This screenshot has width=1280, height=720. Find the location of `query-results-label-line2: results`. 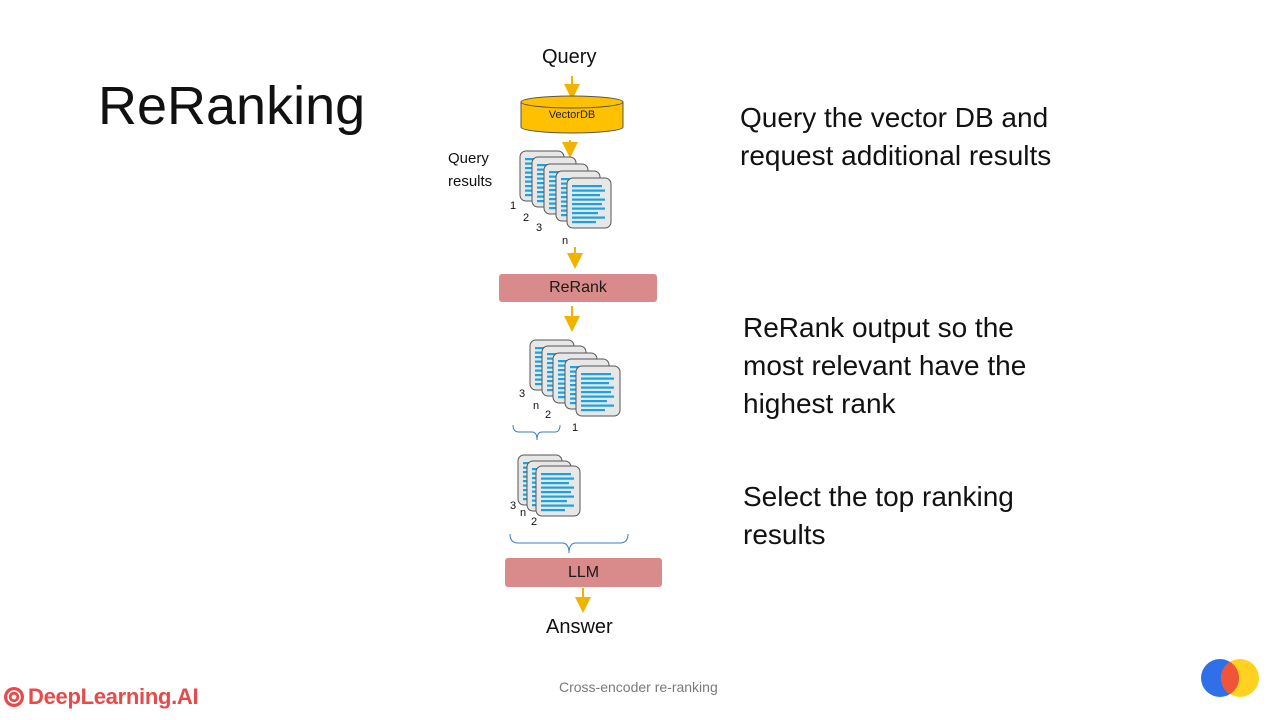

query-results-label-line2: results is located at coordinates (470, 181).